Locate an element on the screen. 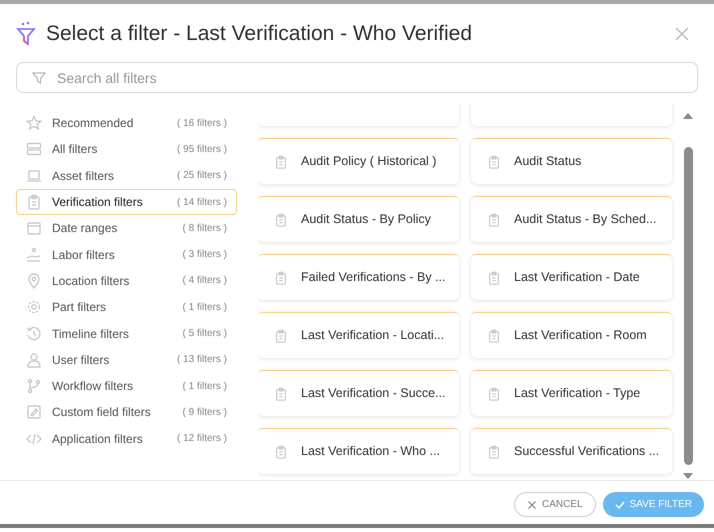 The height and width of the screenshot is (532, 714). dialog-title: Select a filter - Last Verification - Who Verified is located at coordinates (259, 34).